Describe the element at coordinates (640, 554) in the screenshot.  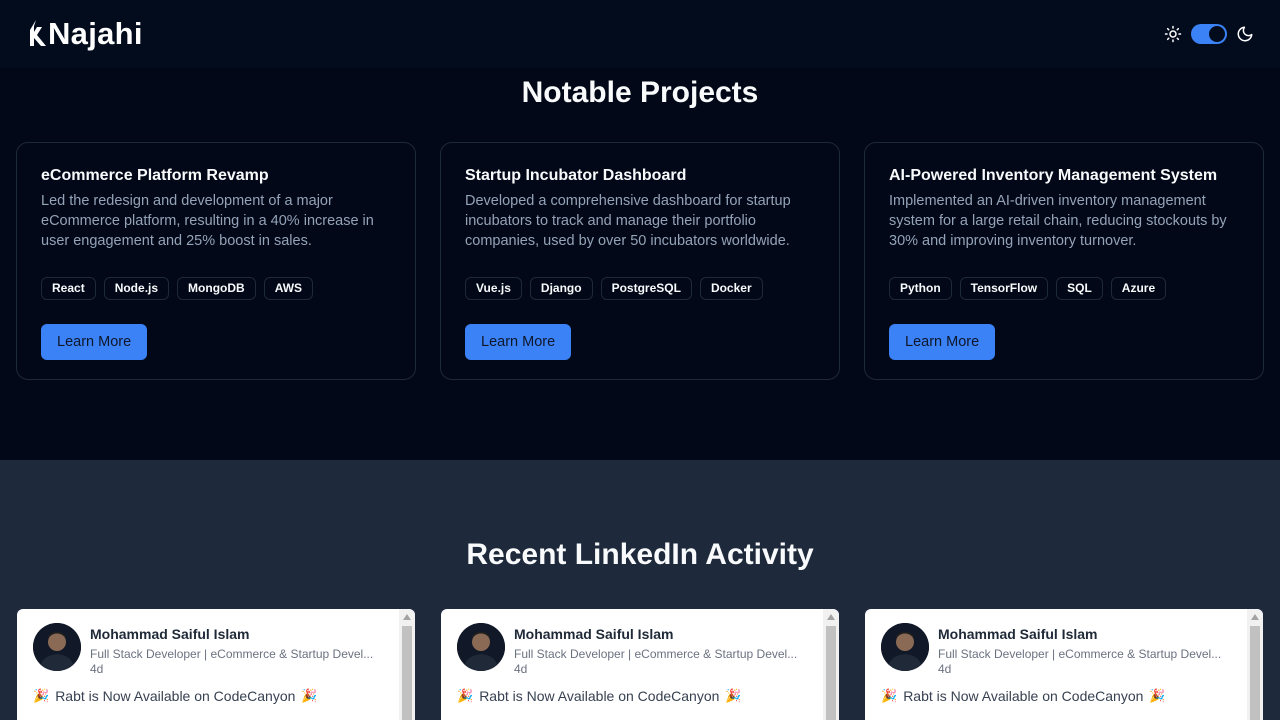
I see `linkedin-title: Recent LinkedIn Activity` at that location.